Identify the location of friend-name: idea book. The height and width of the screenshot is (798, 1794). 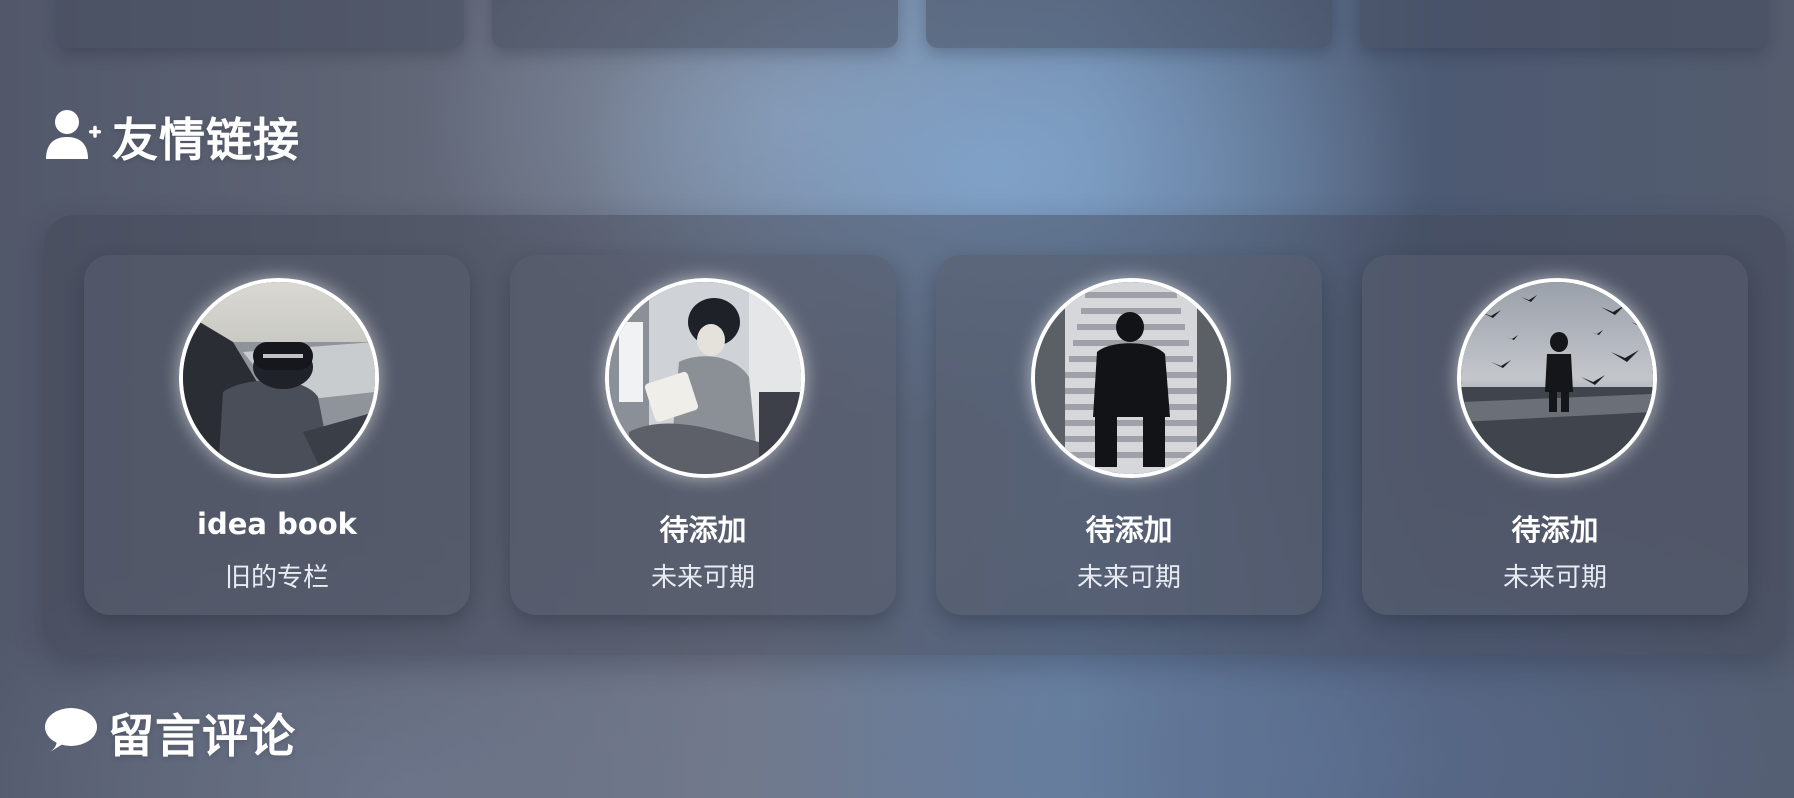
(277, 524).